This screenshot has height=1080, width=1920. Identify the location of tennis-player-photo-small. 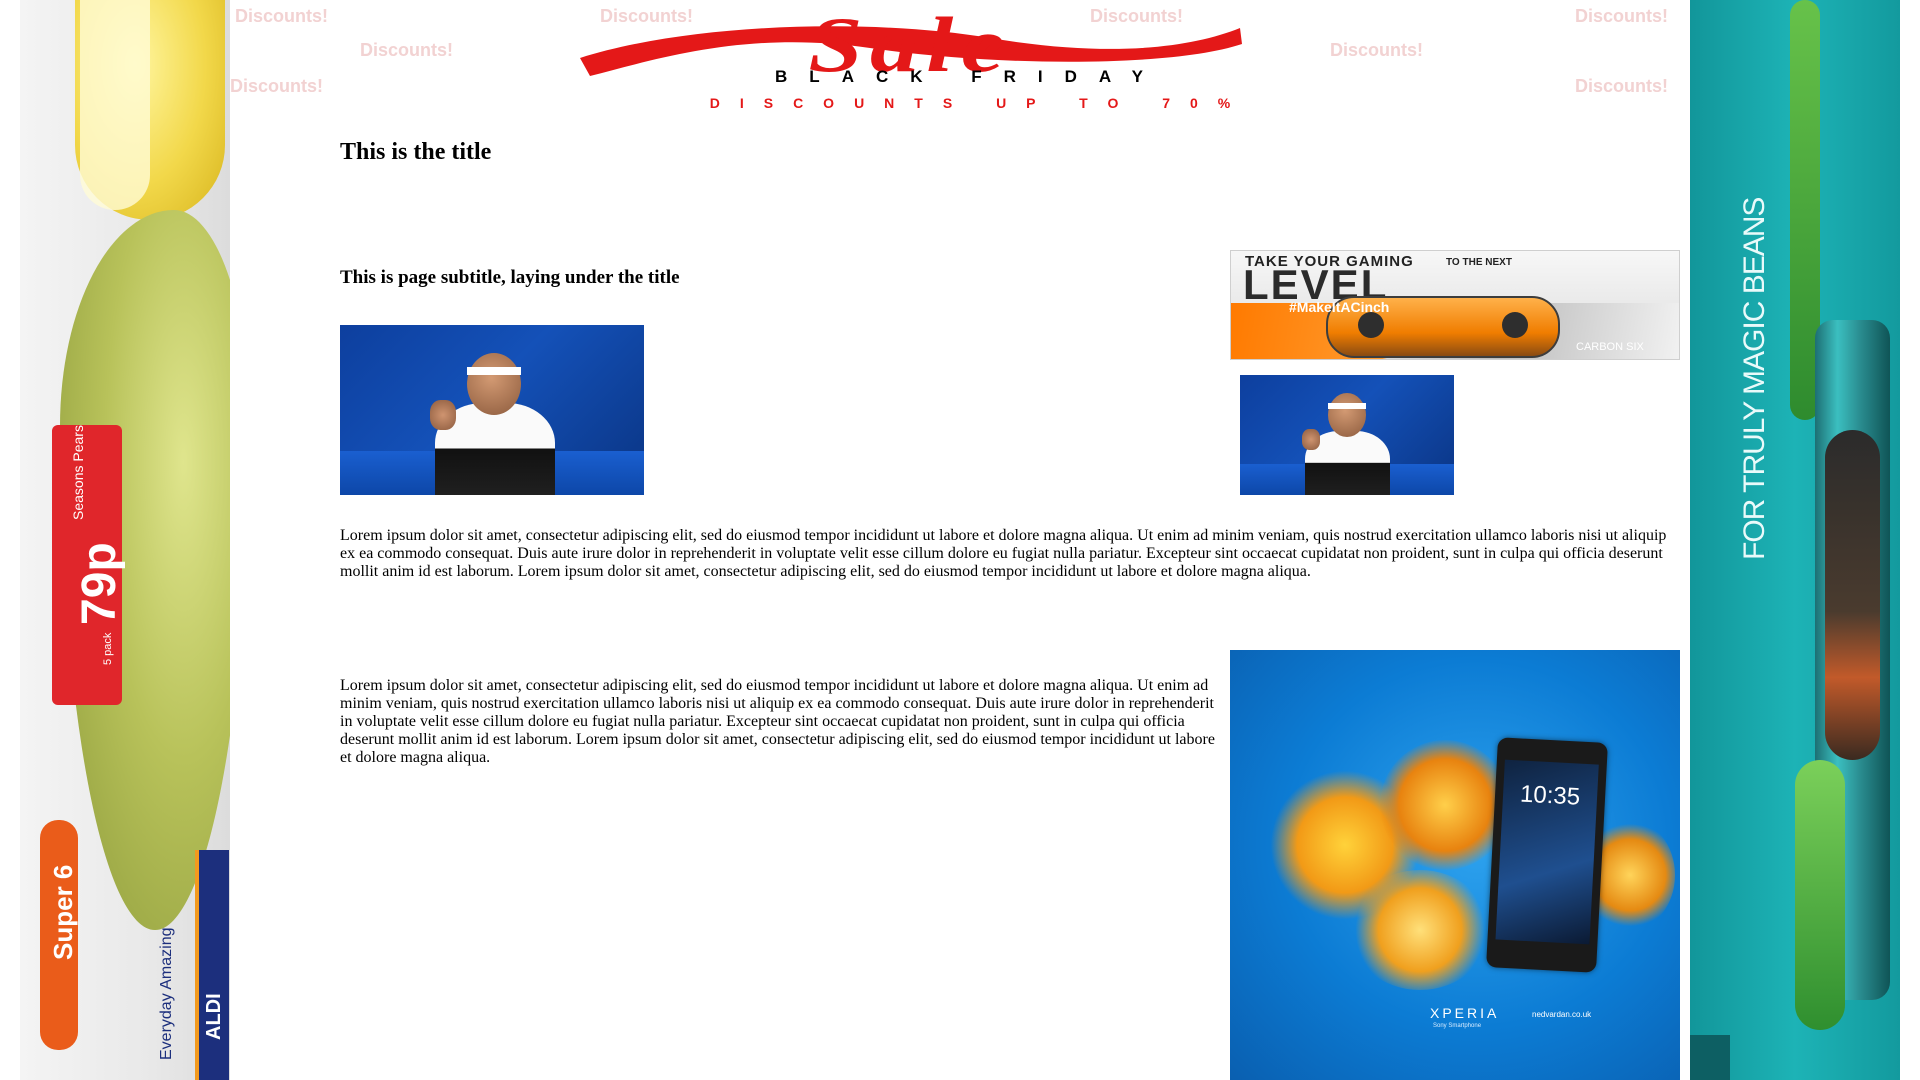
(1347, 435).